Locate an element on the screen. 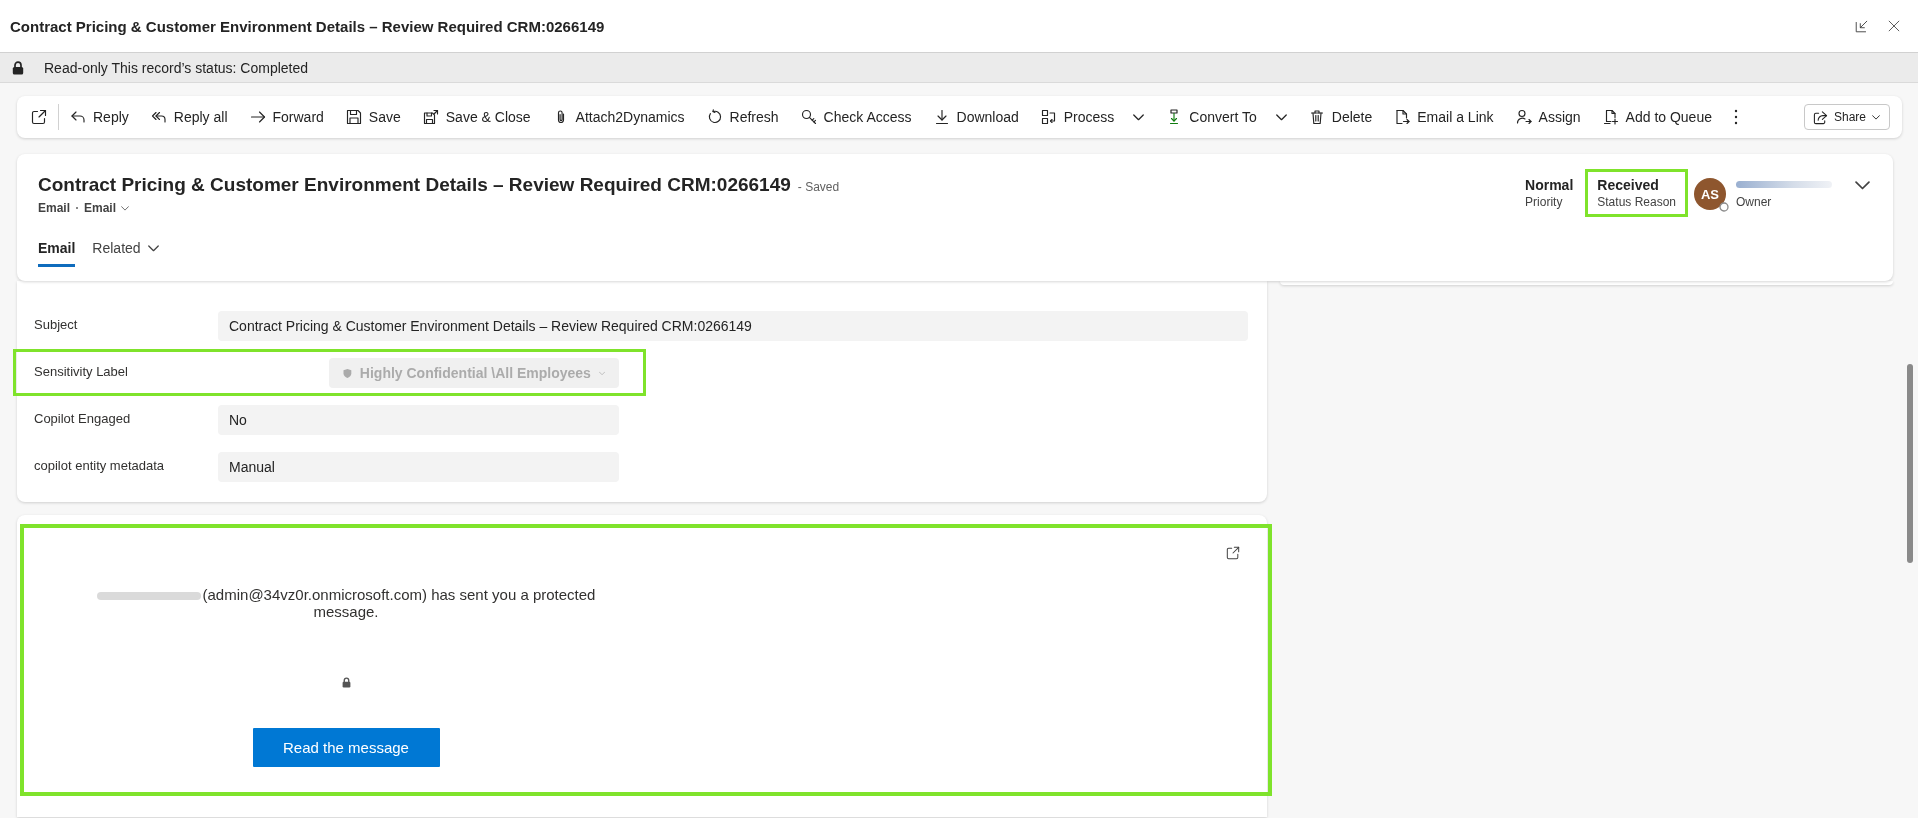 The width and height of the screenshot is (1918, 818). text-field: Manual is located at coordinates (418, 467).